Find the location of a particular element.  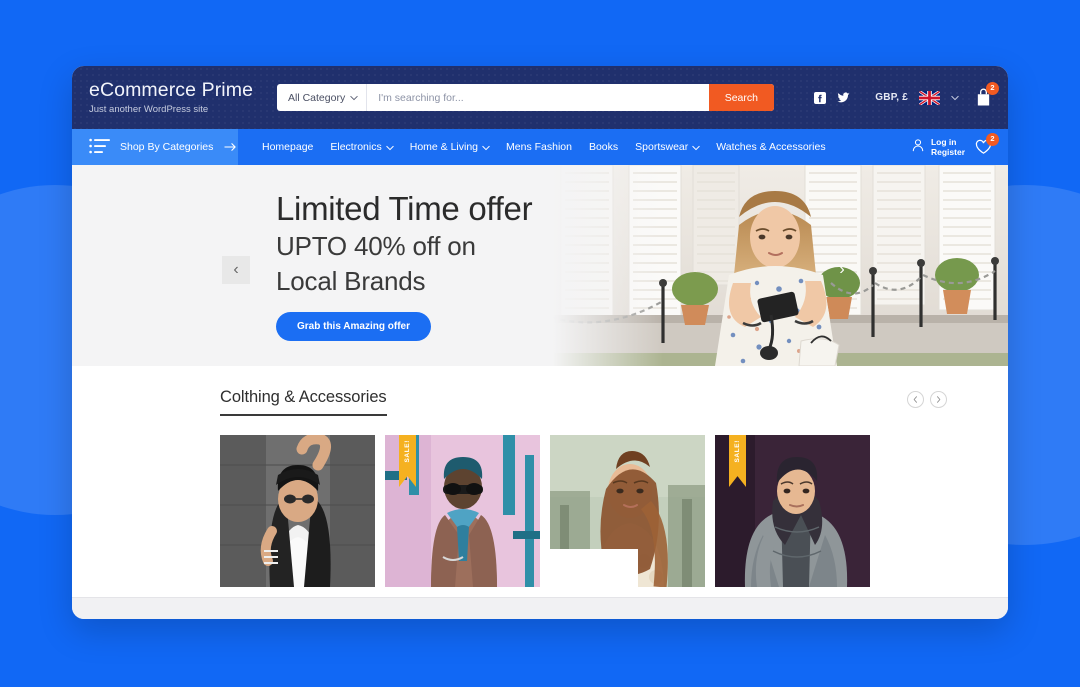

nav-item-label: Books is located at coordinates (603, 147).